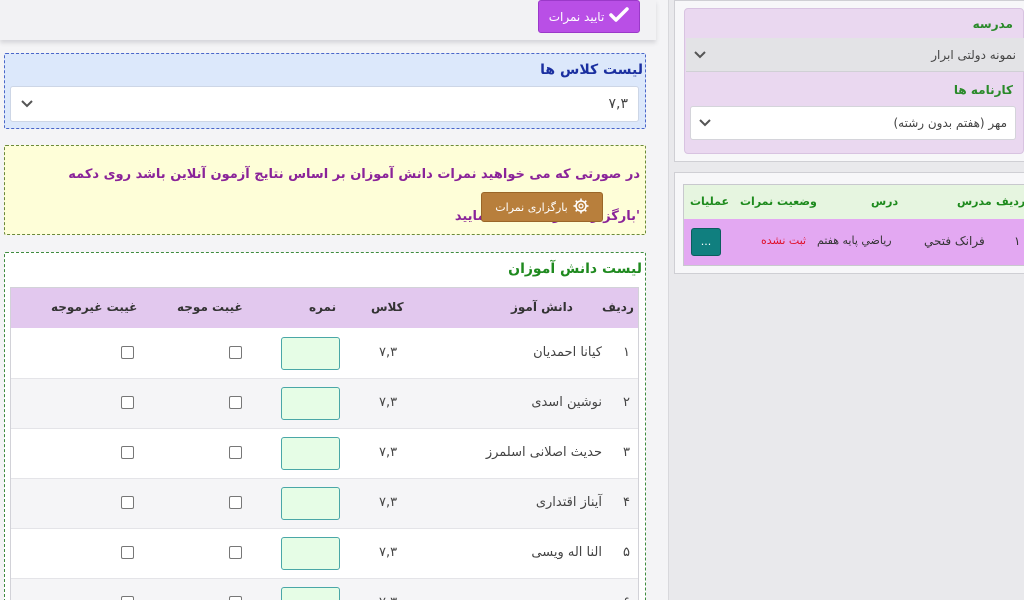 Image resolution: width=1024 pixels, height=600 pixels. What do you see at coordinates (566, 402) in the screenshot?
I see `student-name: نوشین اسدی` at bounding box center [566, 402].